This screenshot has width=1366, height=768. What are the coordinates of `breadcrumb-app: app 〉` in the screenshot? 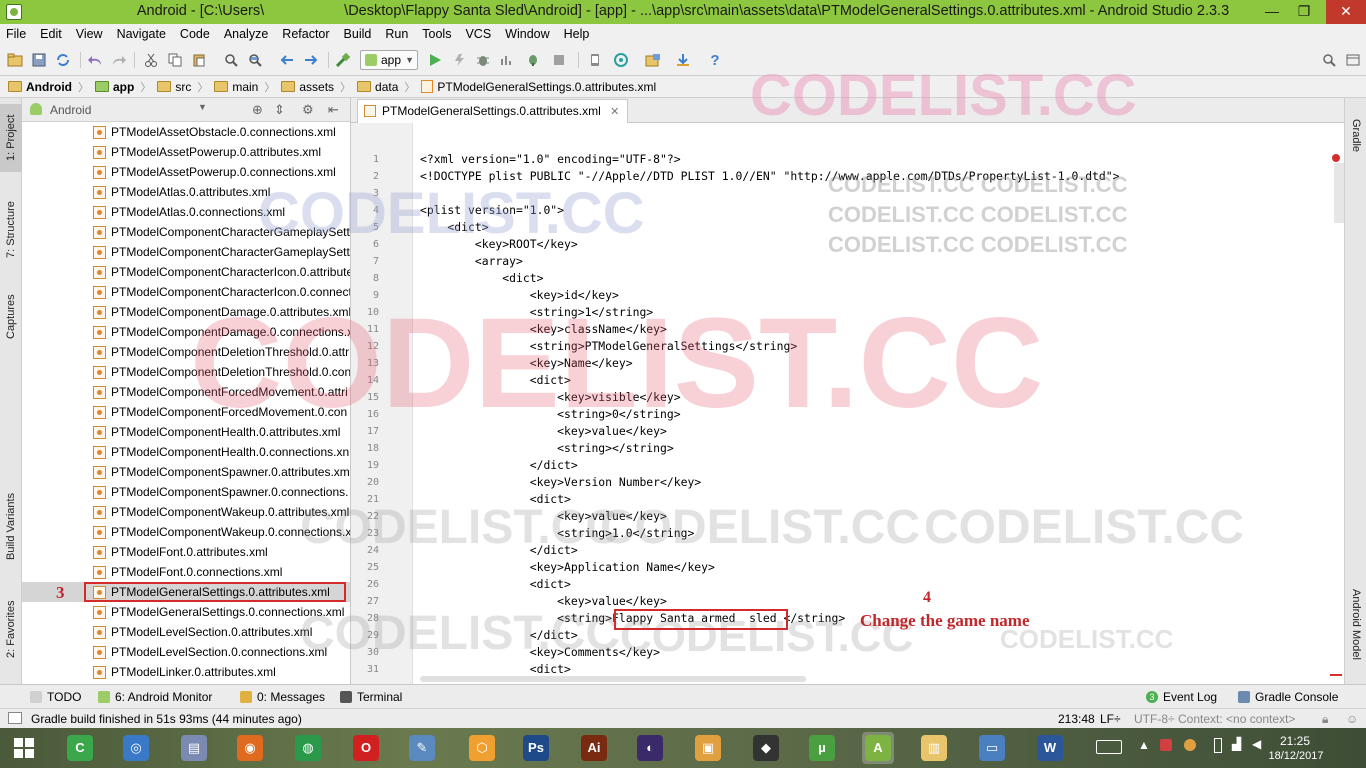 It's located at (123, 87).